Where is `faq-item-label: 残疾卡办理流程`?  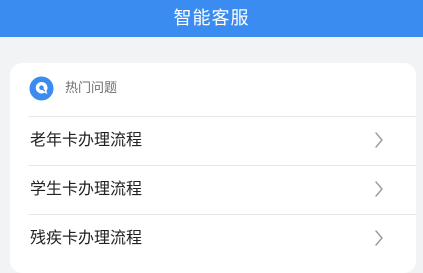
faq-item-label: 残疾卡办理流程 is located at coordinates (86, 237).